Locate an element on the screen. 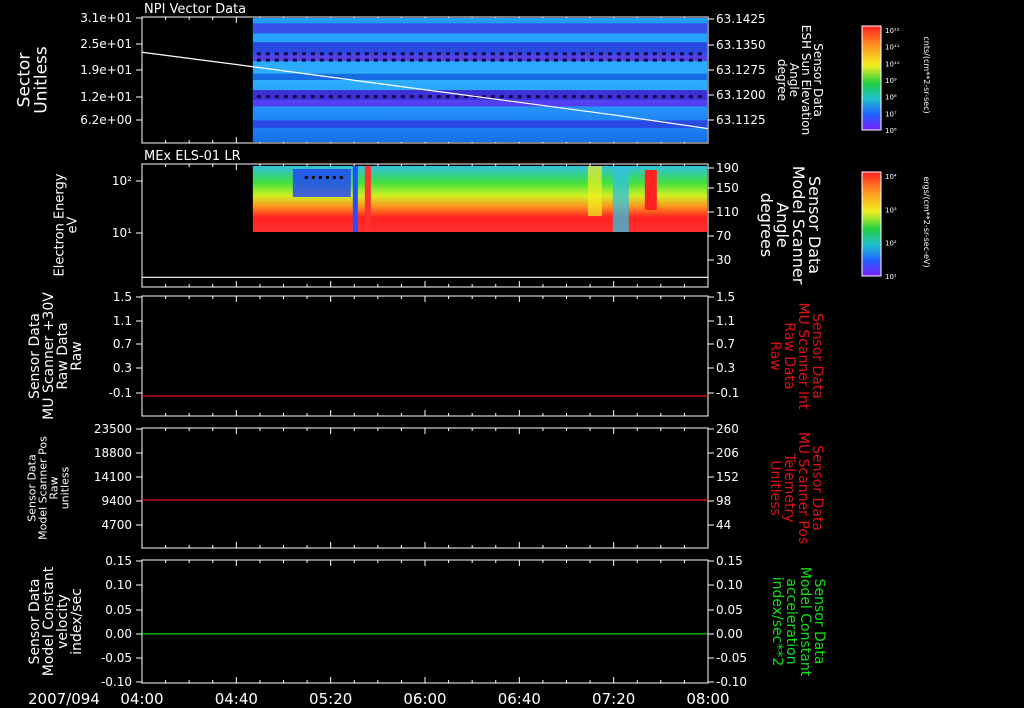  colorbar-unit: ergs/(cm**2-sr-sec-eV) is located at coordinates (926, 221).